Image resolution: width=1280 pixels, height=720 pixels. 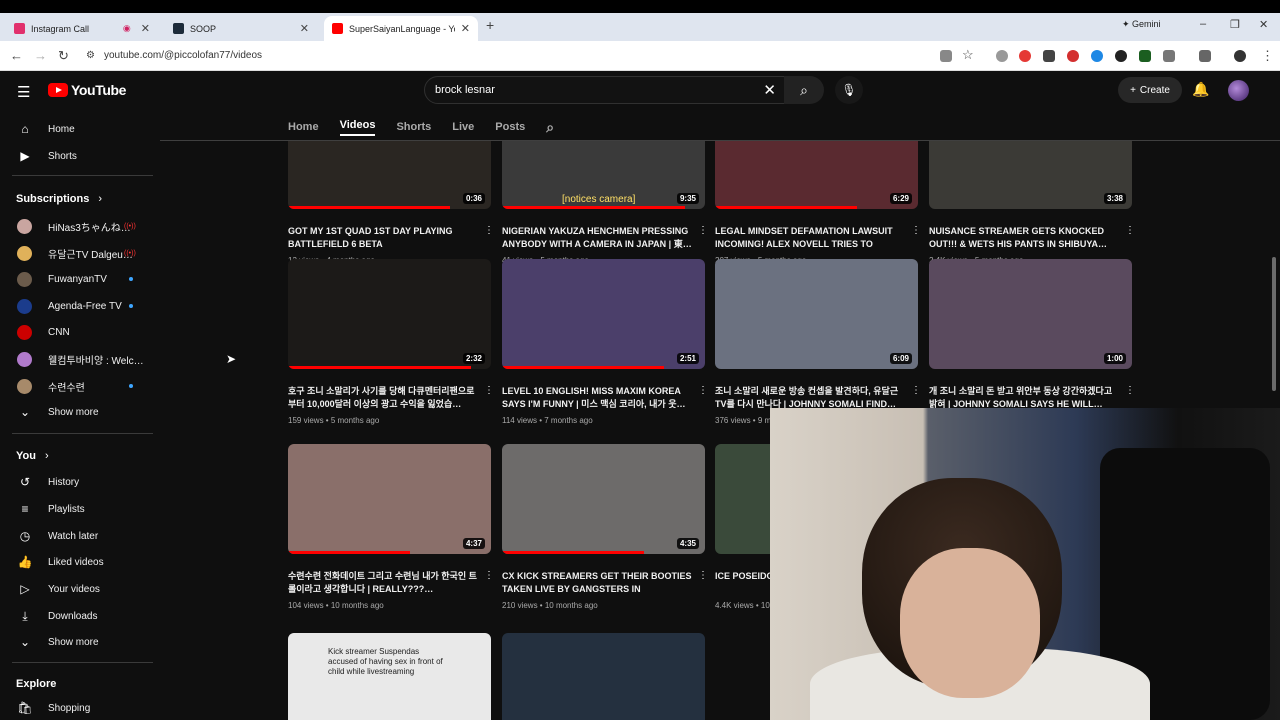 What do you see at coordinates (463, 127) in the screenshot?
I see `tab-live: Live` at bounding box center [463, 127].